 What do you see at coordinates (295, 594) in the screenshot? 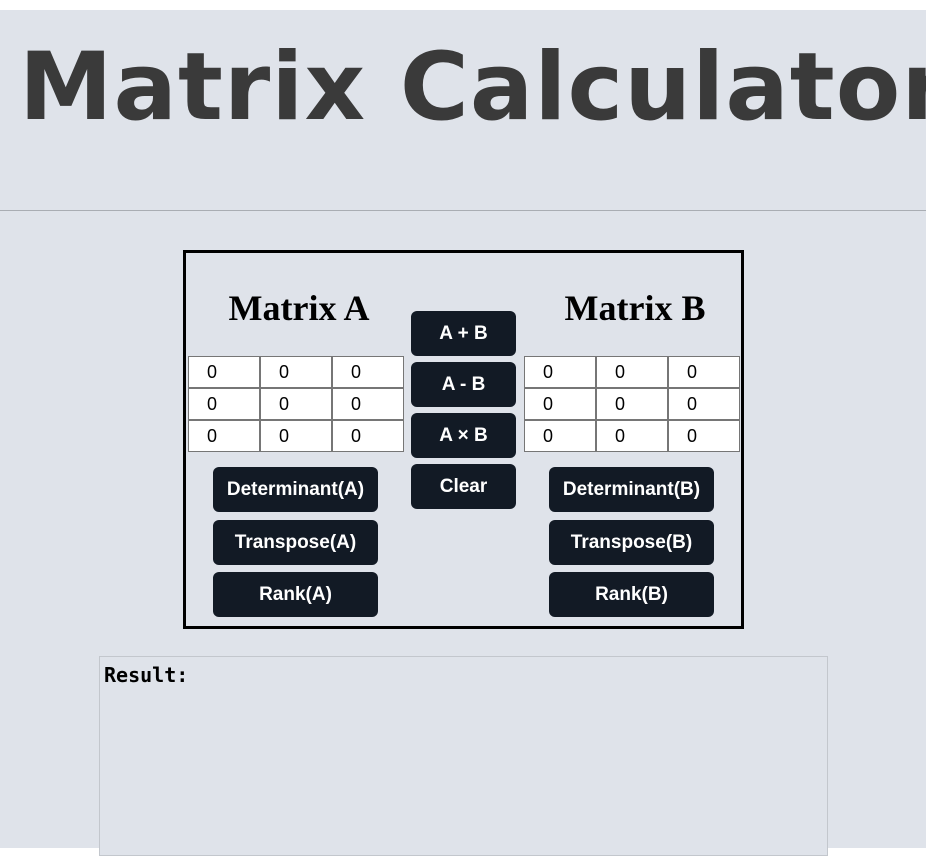
I see `rank-a-button: Rank(A)` at bounding box center [295, 594].